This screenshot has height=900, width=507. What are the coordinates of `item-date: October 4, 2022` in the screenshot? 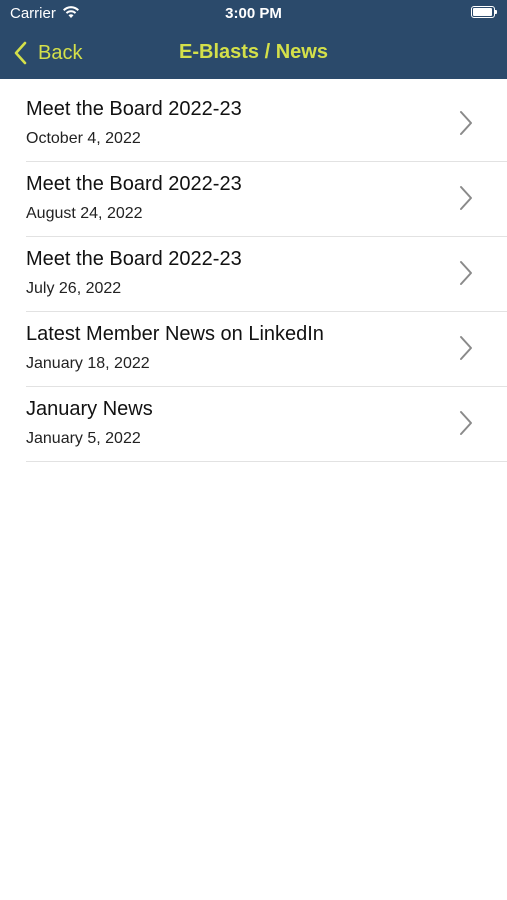 It's located at (83, 138).